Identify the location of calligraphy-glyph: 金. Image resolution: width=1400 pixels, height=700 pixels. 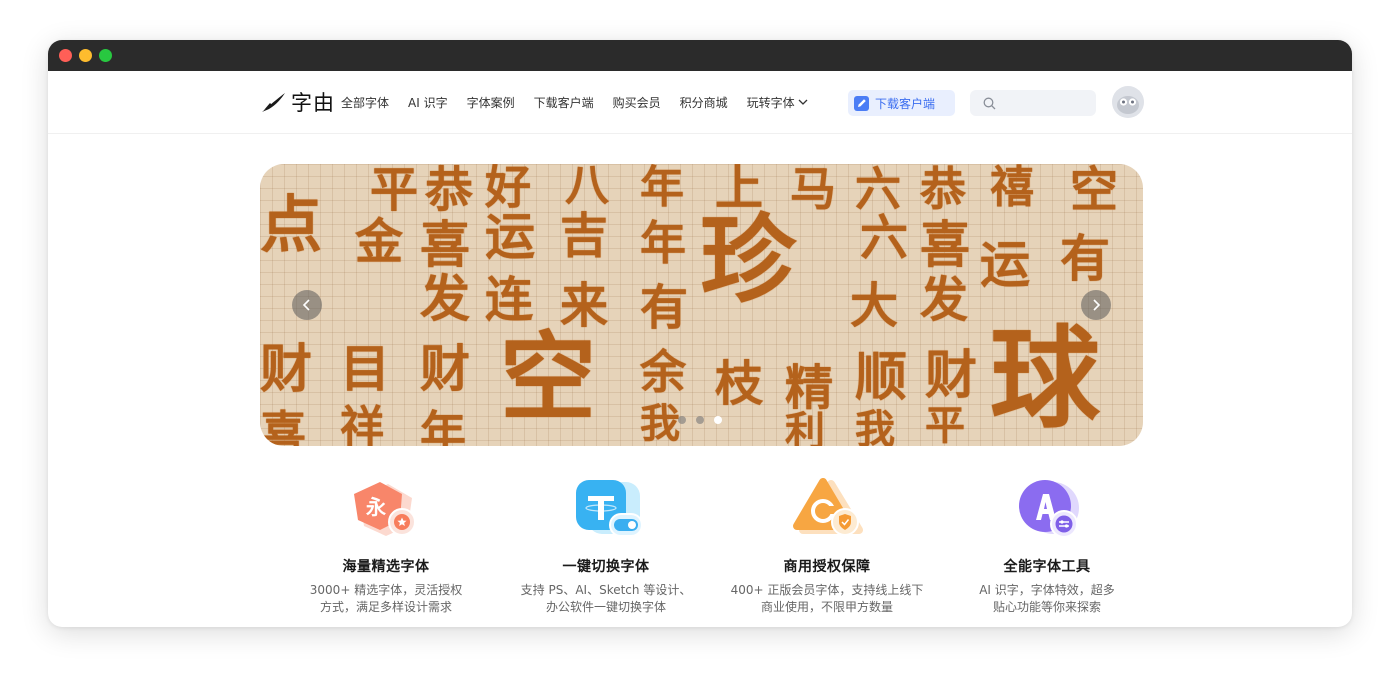
(379, 242).